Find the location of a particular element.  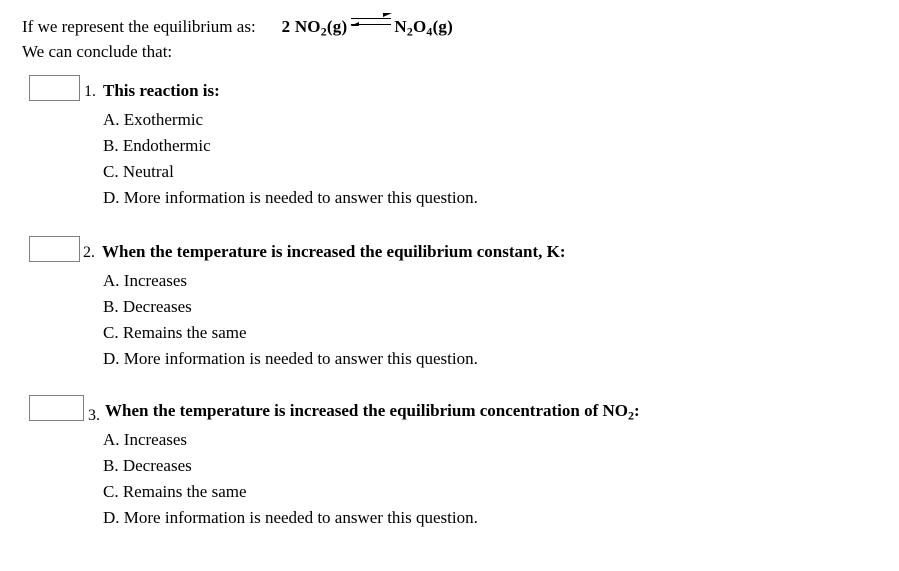

product-element-n: N is located at coordinates (400, 26).